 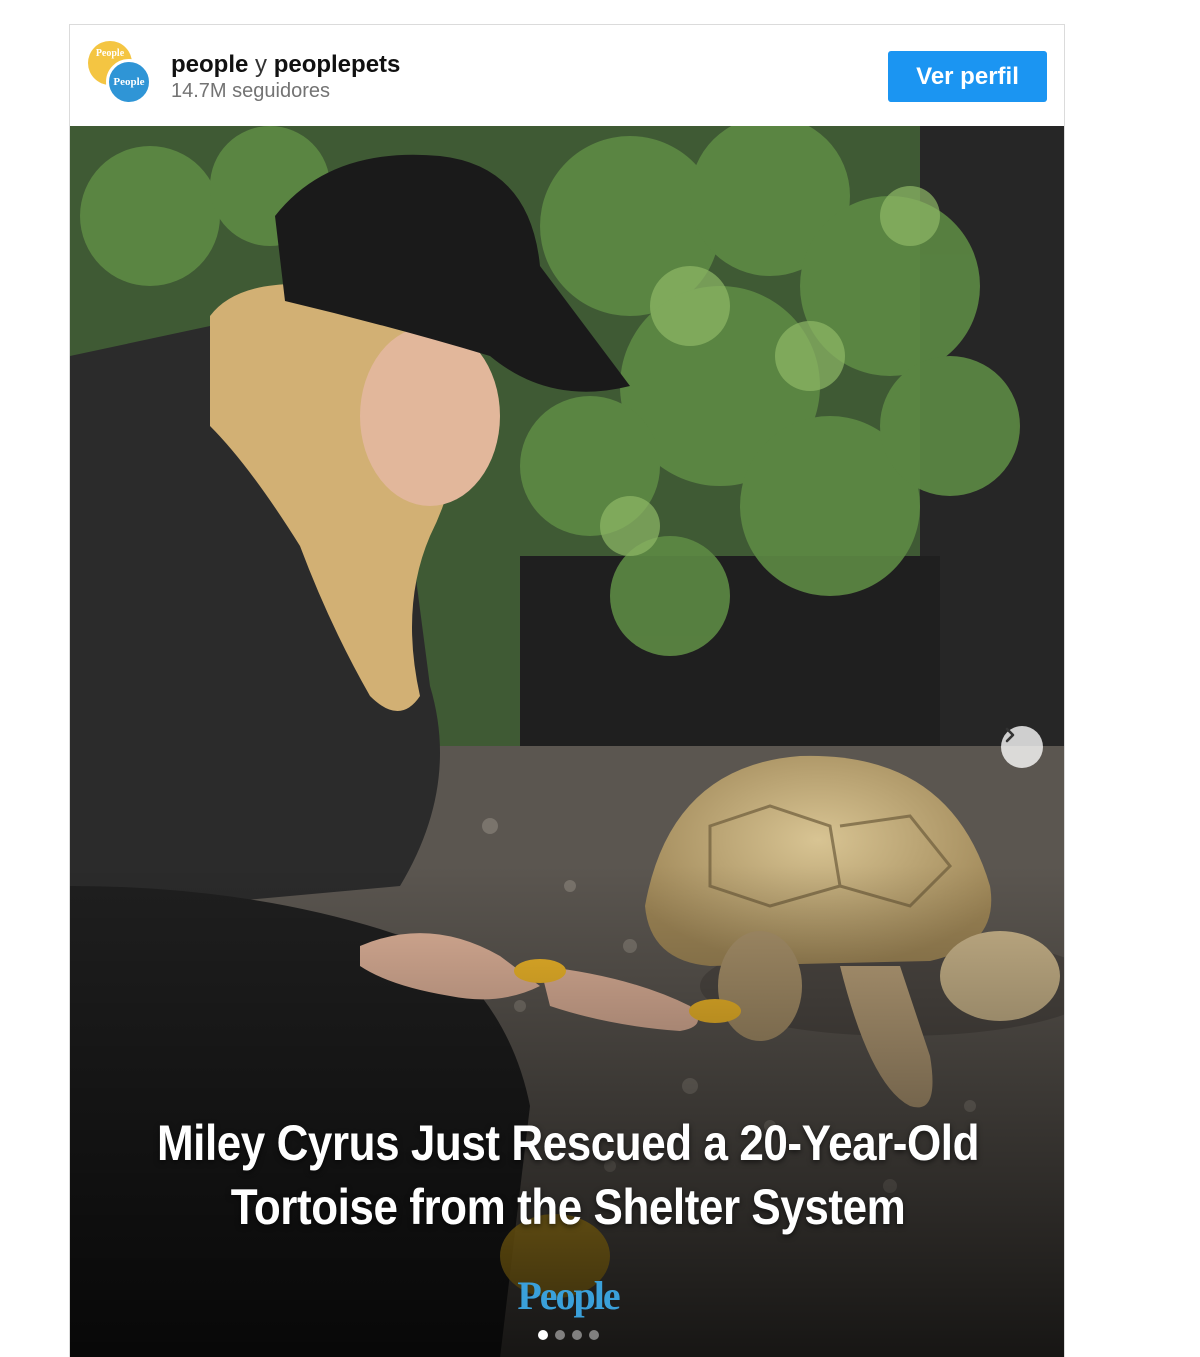 I want to click on account-separator: y, so click(x=261, y=64).